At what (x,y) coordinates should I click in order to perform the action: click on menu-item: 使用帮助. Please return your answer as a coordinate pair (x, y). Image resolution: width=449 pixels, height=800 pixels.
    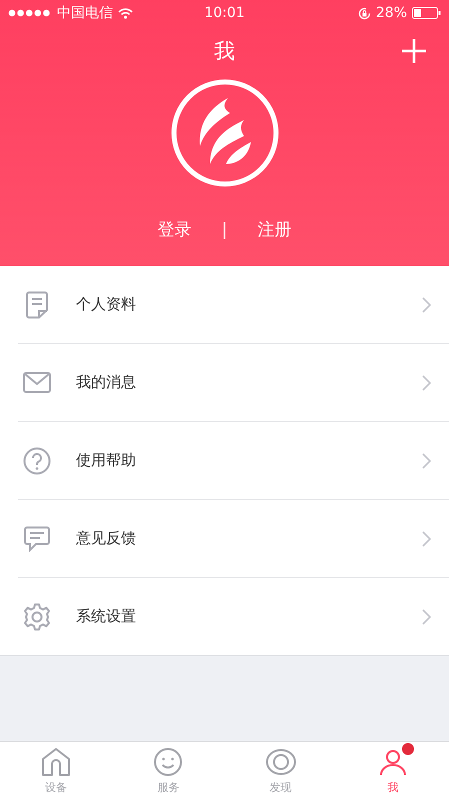
    Looking at the image, I should click on (233, 461).